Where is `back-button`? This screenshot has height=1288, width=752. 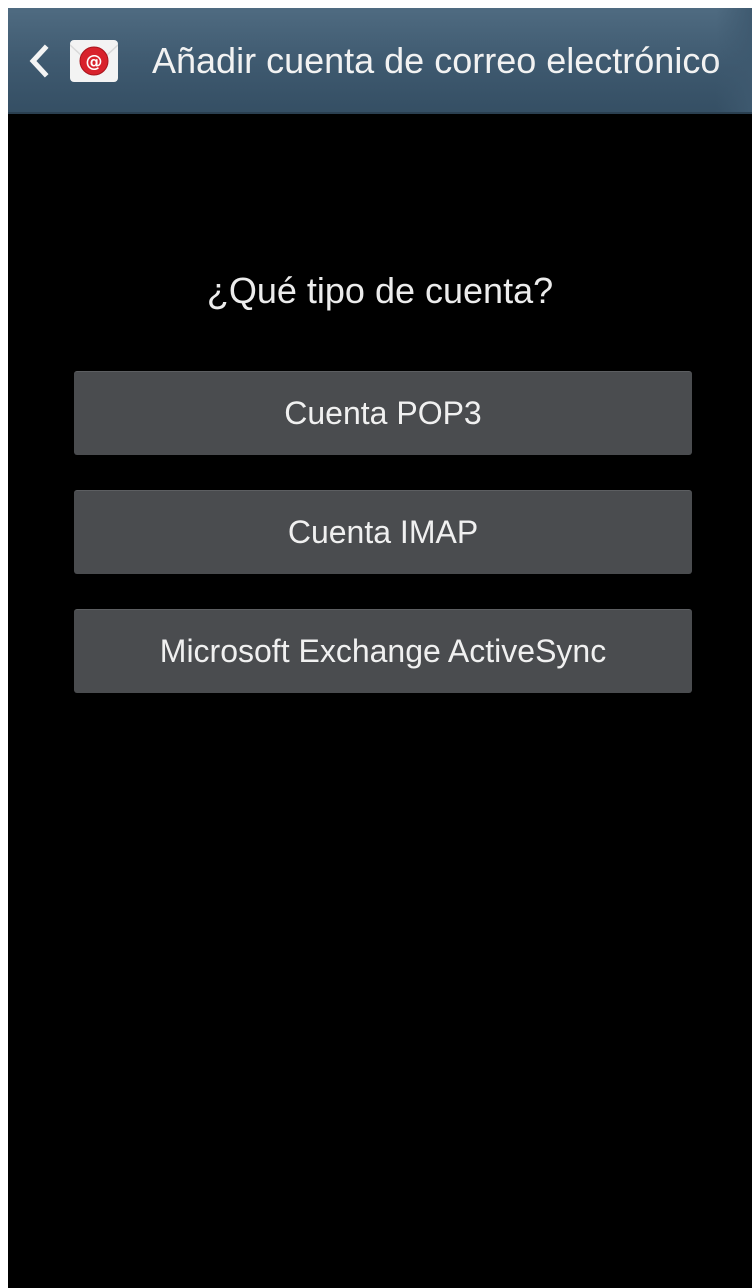
back-button is located at coordinates (39, 61).